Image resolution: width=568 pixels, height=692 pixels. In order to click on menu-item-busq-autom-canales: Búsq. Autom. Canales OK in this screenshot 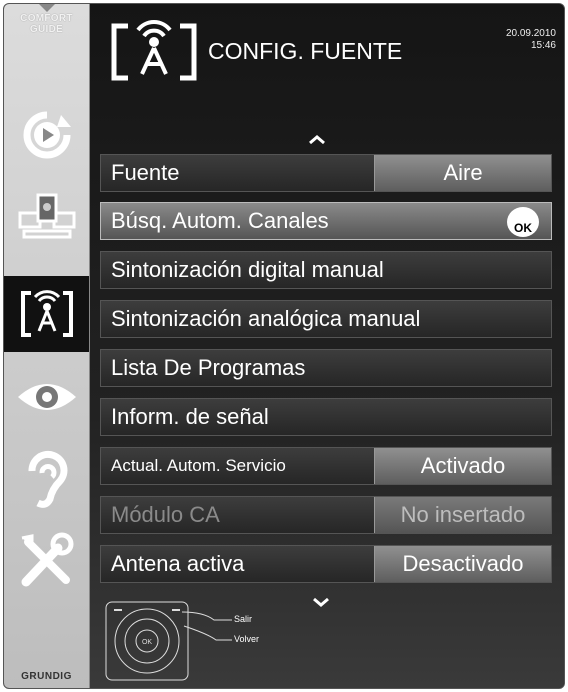, I will do `click(326, 221)`.